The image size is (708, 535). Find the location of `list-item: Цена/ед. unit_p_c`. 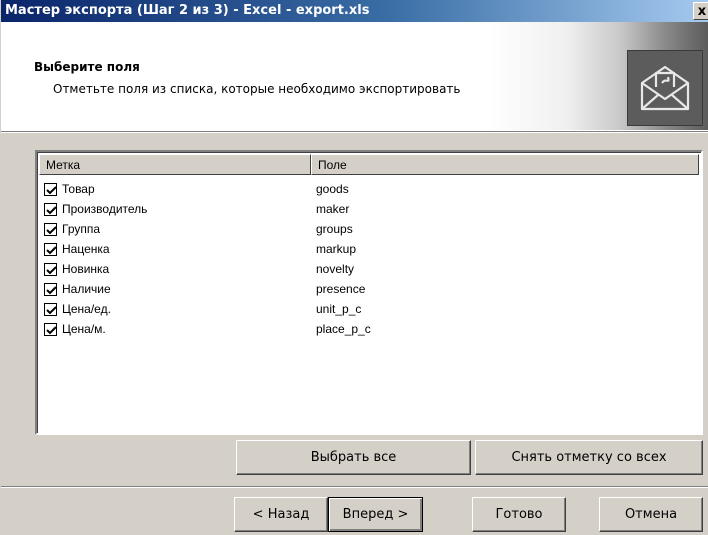

list-item: Цена/ед. unit_p_c is located at coordinates (369, 309).